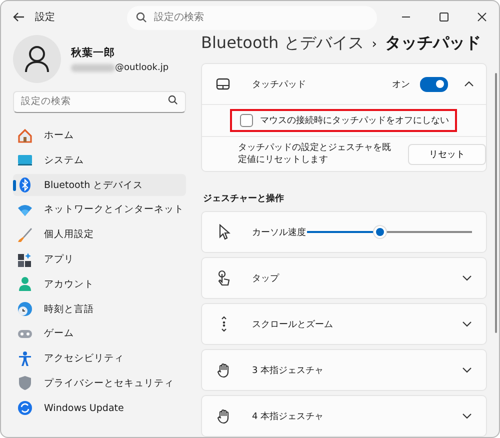 The image size is (500, 438). What do you see at coordinates (288, 370) in the screenshot?
I see `setting-label: 3 本指ジェスチャ` at bounding box center [288, 370].